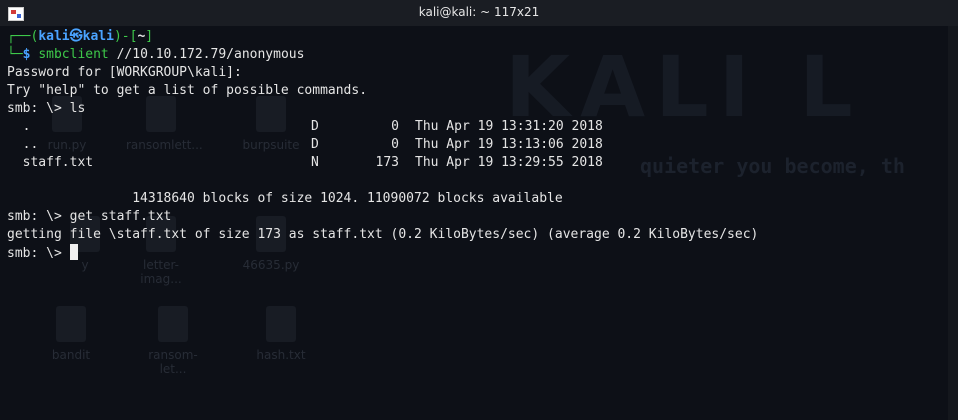 This screenshot has height=420, width=958. Describe the element at coordinates (89, 216) in the screenshot. I see `get-command-line: smb: \> get staff.txt` at that location.